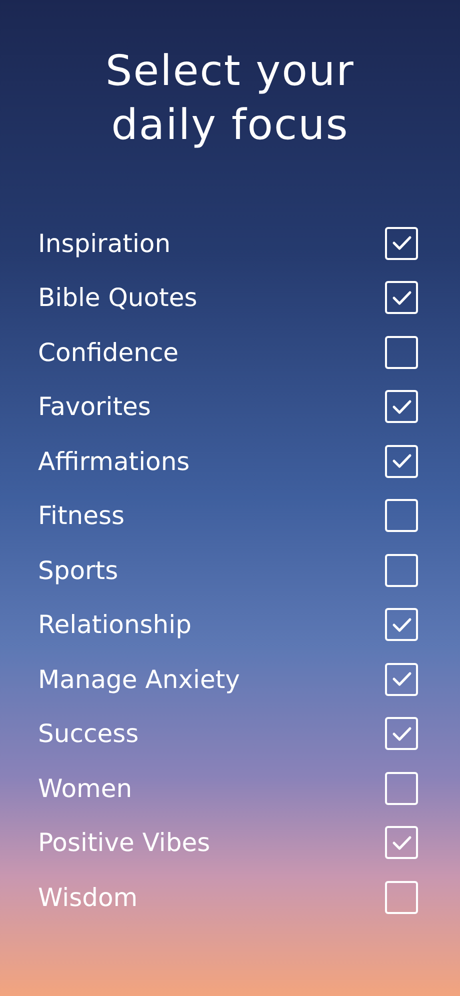 This screenshot has width=460, height=996. Describe the element at coordinates (78, 570) in the screenshot. I see `focus-label: Sports` at that location.